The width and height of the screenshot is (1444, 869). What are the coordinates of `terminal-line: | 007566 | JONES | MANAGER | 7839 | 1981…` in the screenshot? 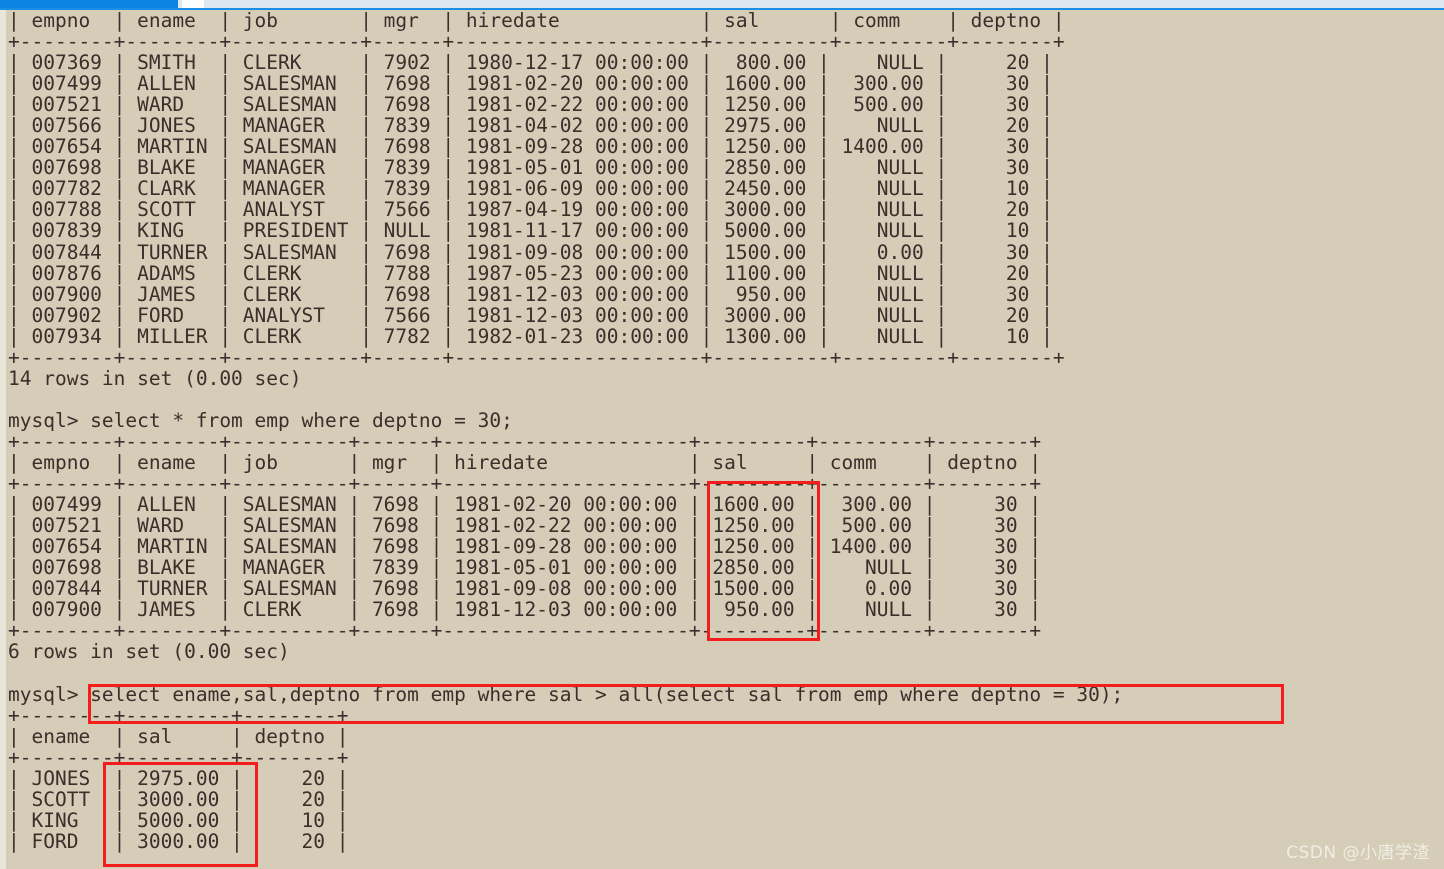 It's located at (530, 126).